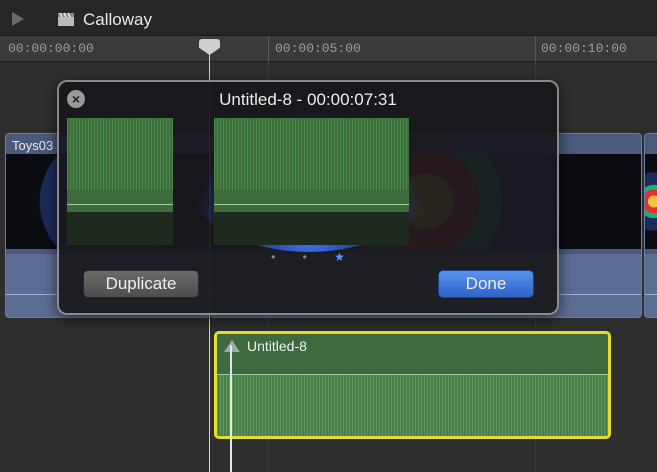 The width and height of the screenshot is (657, 472). What do you see at coordinates (651, 285) in the screenshot?
I see `clip-audio-waveform` at bounding box center [651, 285].